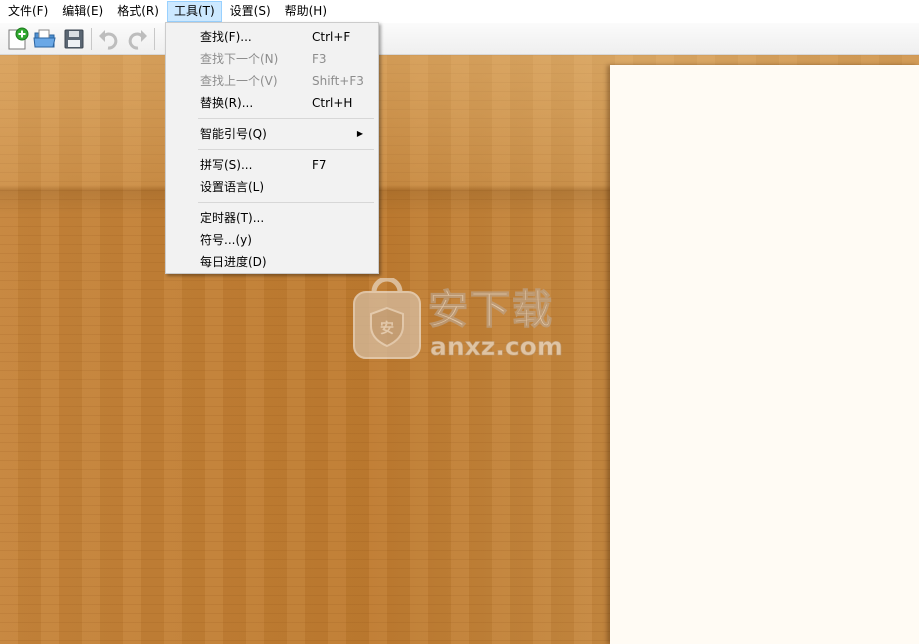 The height and width of the screenshot is (644, 919). What do you see at coordinates (272, 187) in the screenshot?
I see `menu-item-set-language: 设置语言(L)` at bounding box center [272, 187].